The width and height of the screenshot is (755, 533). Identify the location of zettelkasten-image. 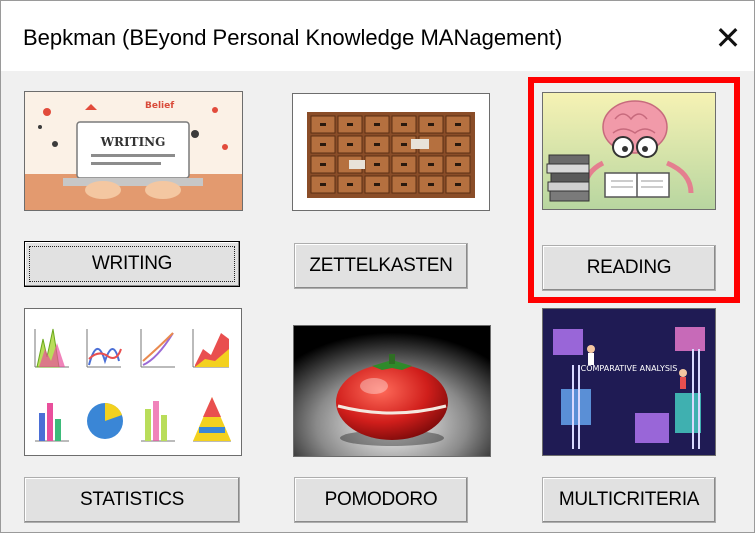
(391, 152).